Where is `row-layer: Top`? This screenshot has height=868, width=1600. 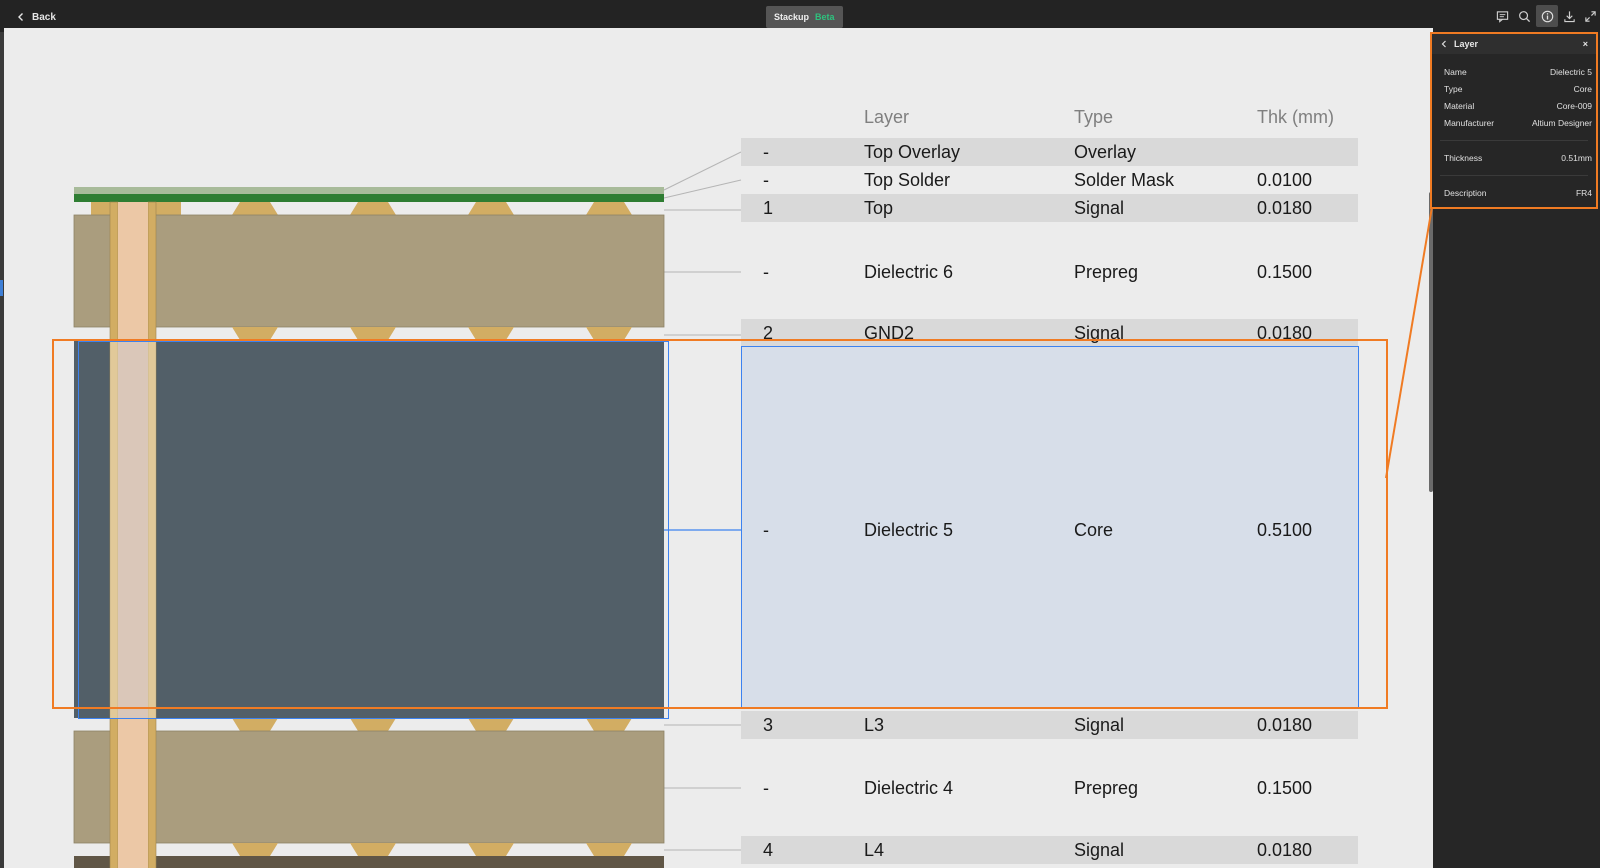
row-layer: Top is located at coordinates (879, 208).